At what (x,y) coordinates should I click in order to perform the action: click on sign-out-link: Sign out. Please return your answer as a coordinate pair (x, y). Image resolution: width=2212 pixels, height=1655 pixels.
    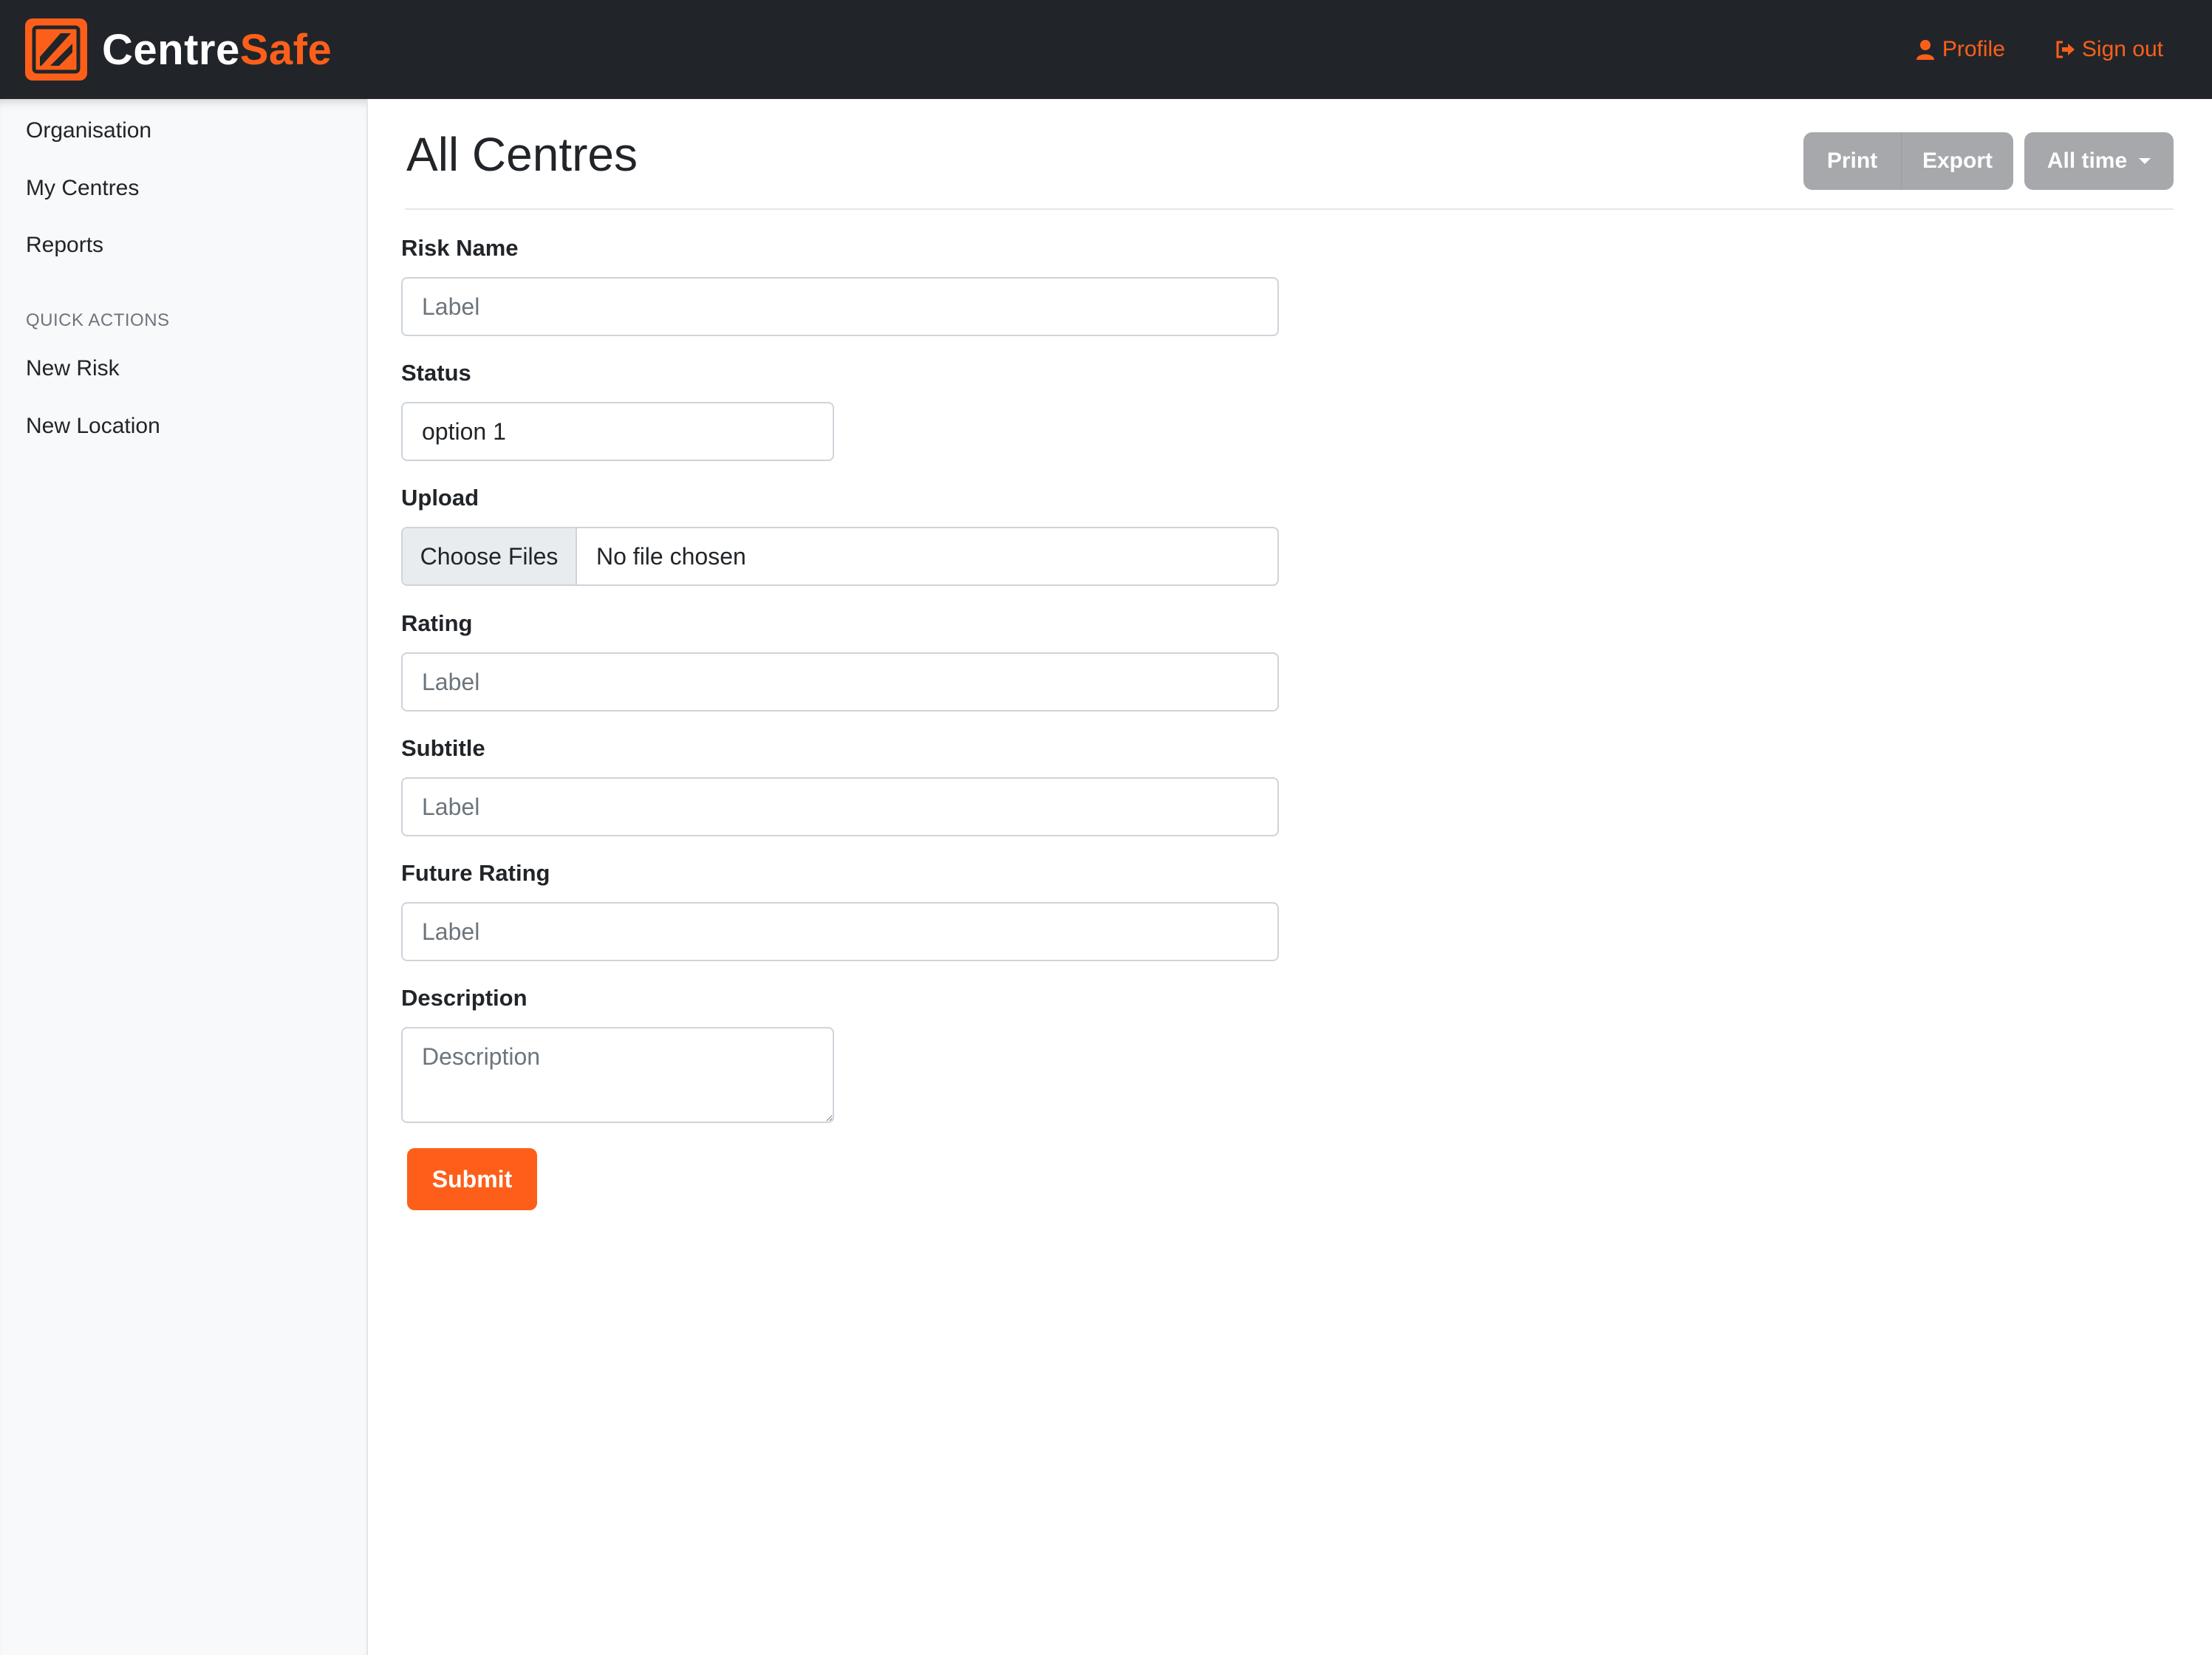
    Looking at the image, I should click on (2108, 49).